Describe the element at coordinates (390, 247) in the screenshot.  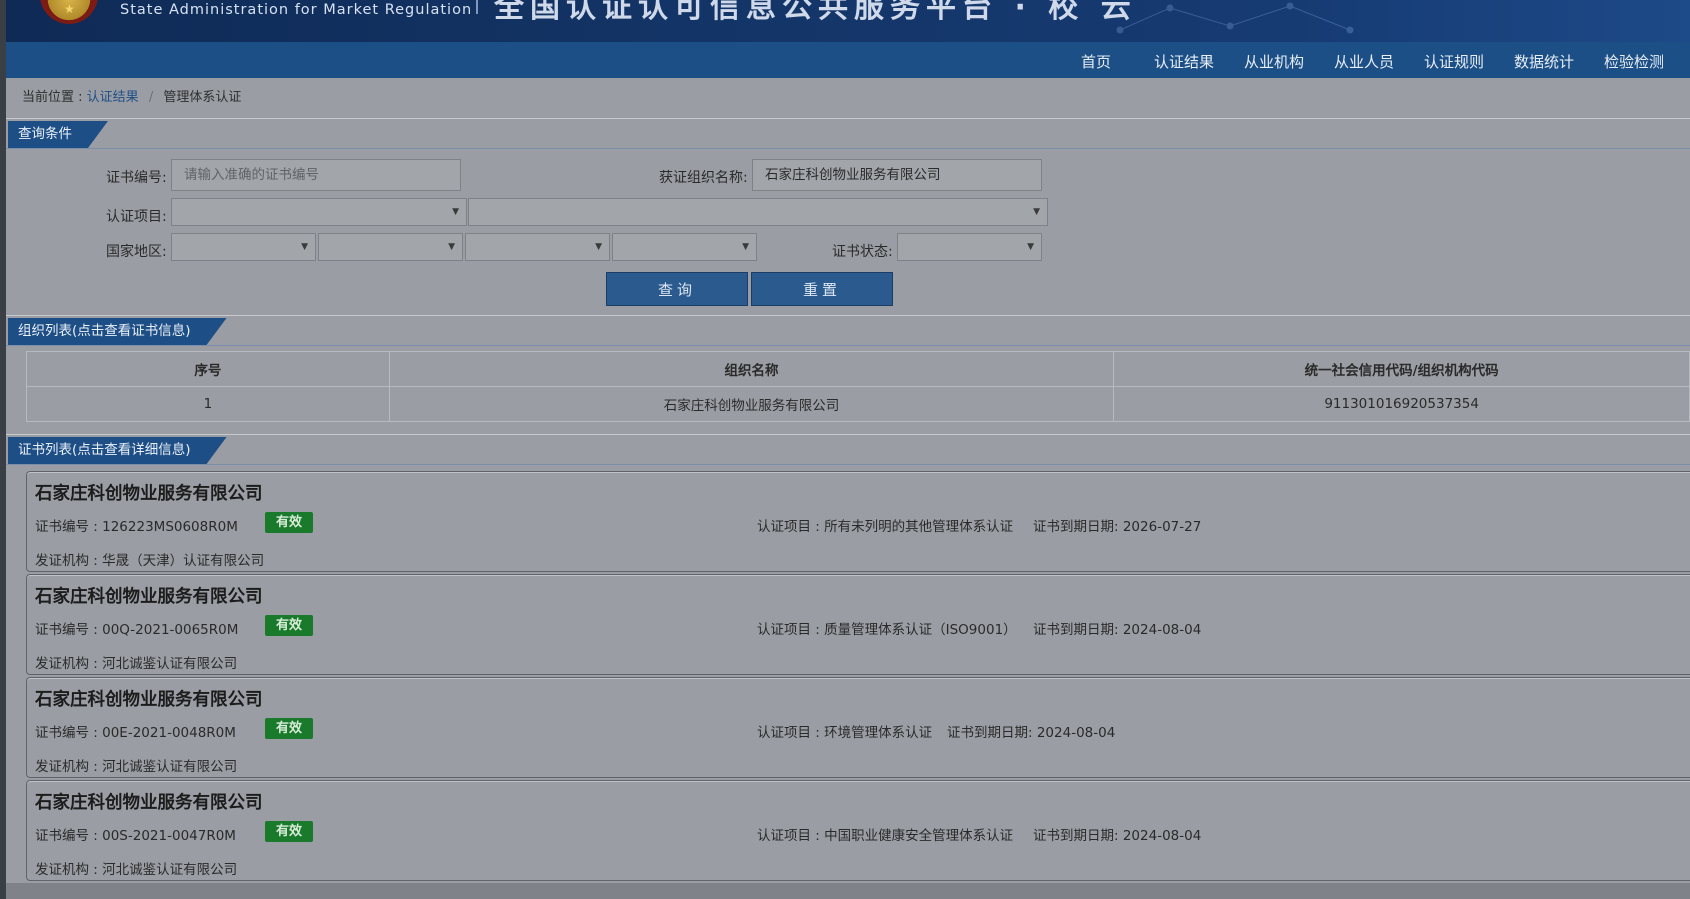
I see `region-select-2: ▼` at that location.